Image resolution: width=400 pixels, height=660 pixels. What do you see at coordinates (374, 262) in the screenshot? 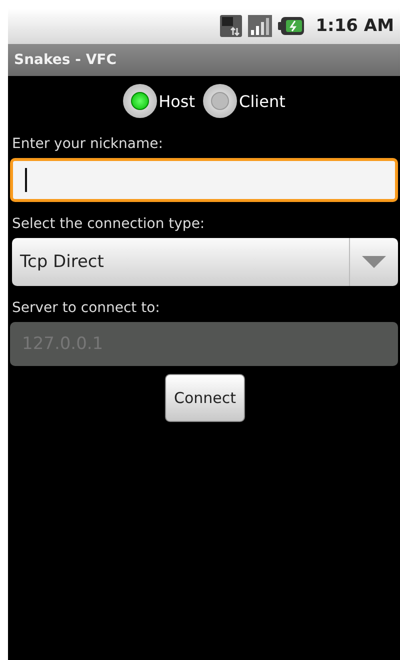
I see `dropdown-arrow-icon` at bounding box center [374, 262].